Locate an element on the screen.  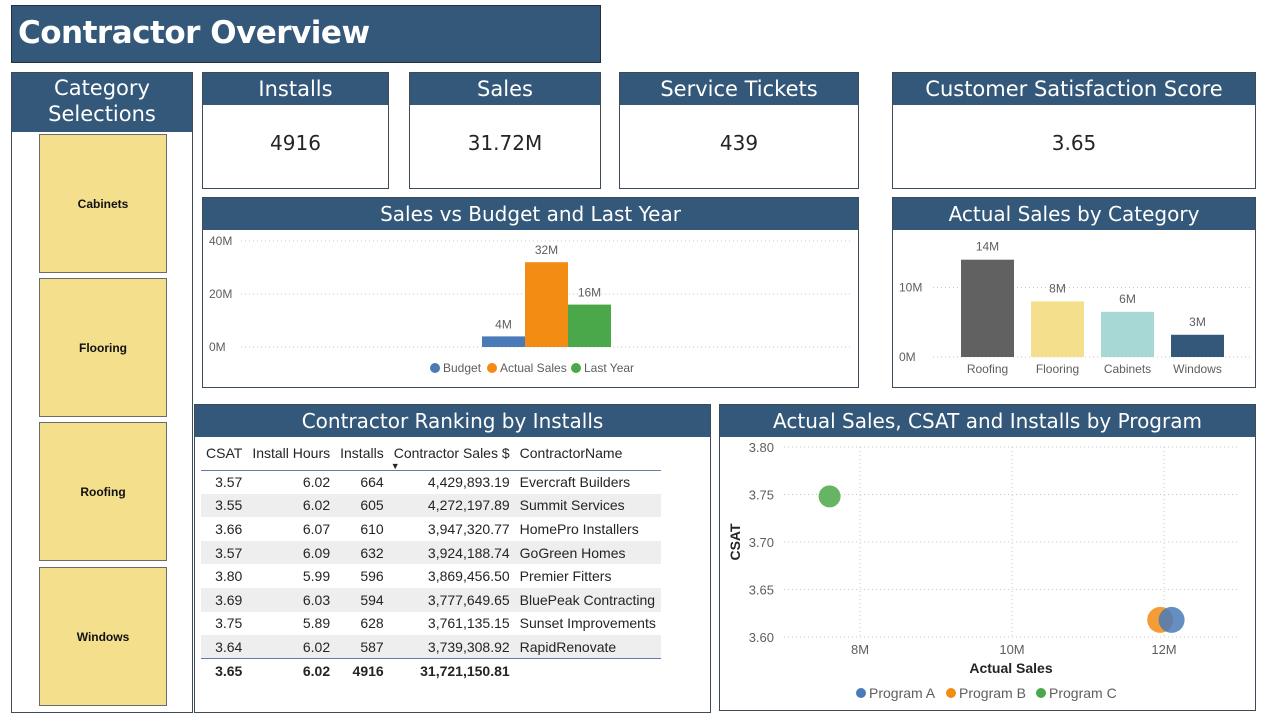
legend-label: Last Year is located at coordinates (609, 368).